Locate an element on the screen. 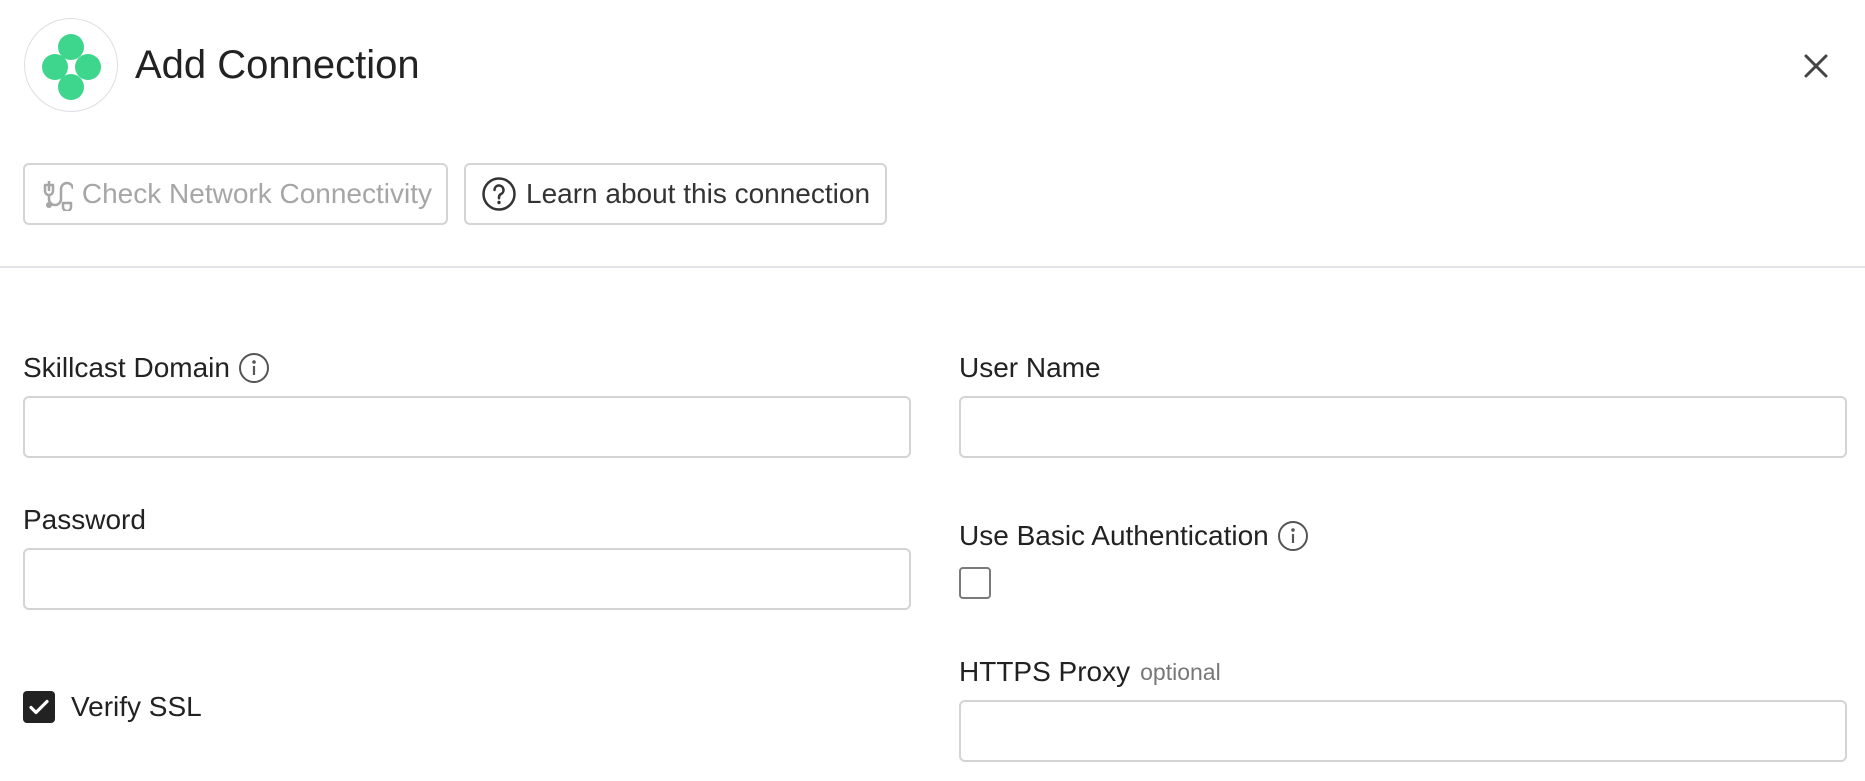 Image resolution: width=1865 pixels, height=781 pixels. learn-about-connection-button: Learn about this connection is located at coordinates (675, 194).